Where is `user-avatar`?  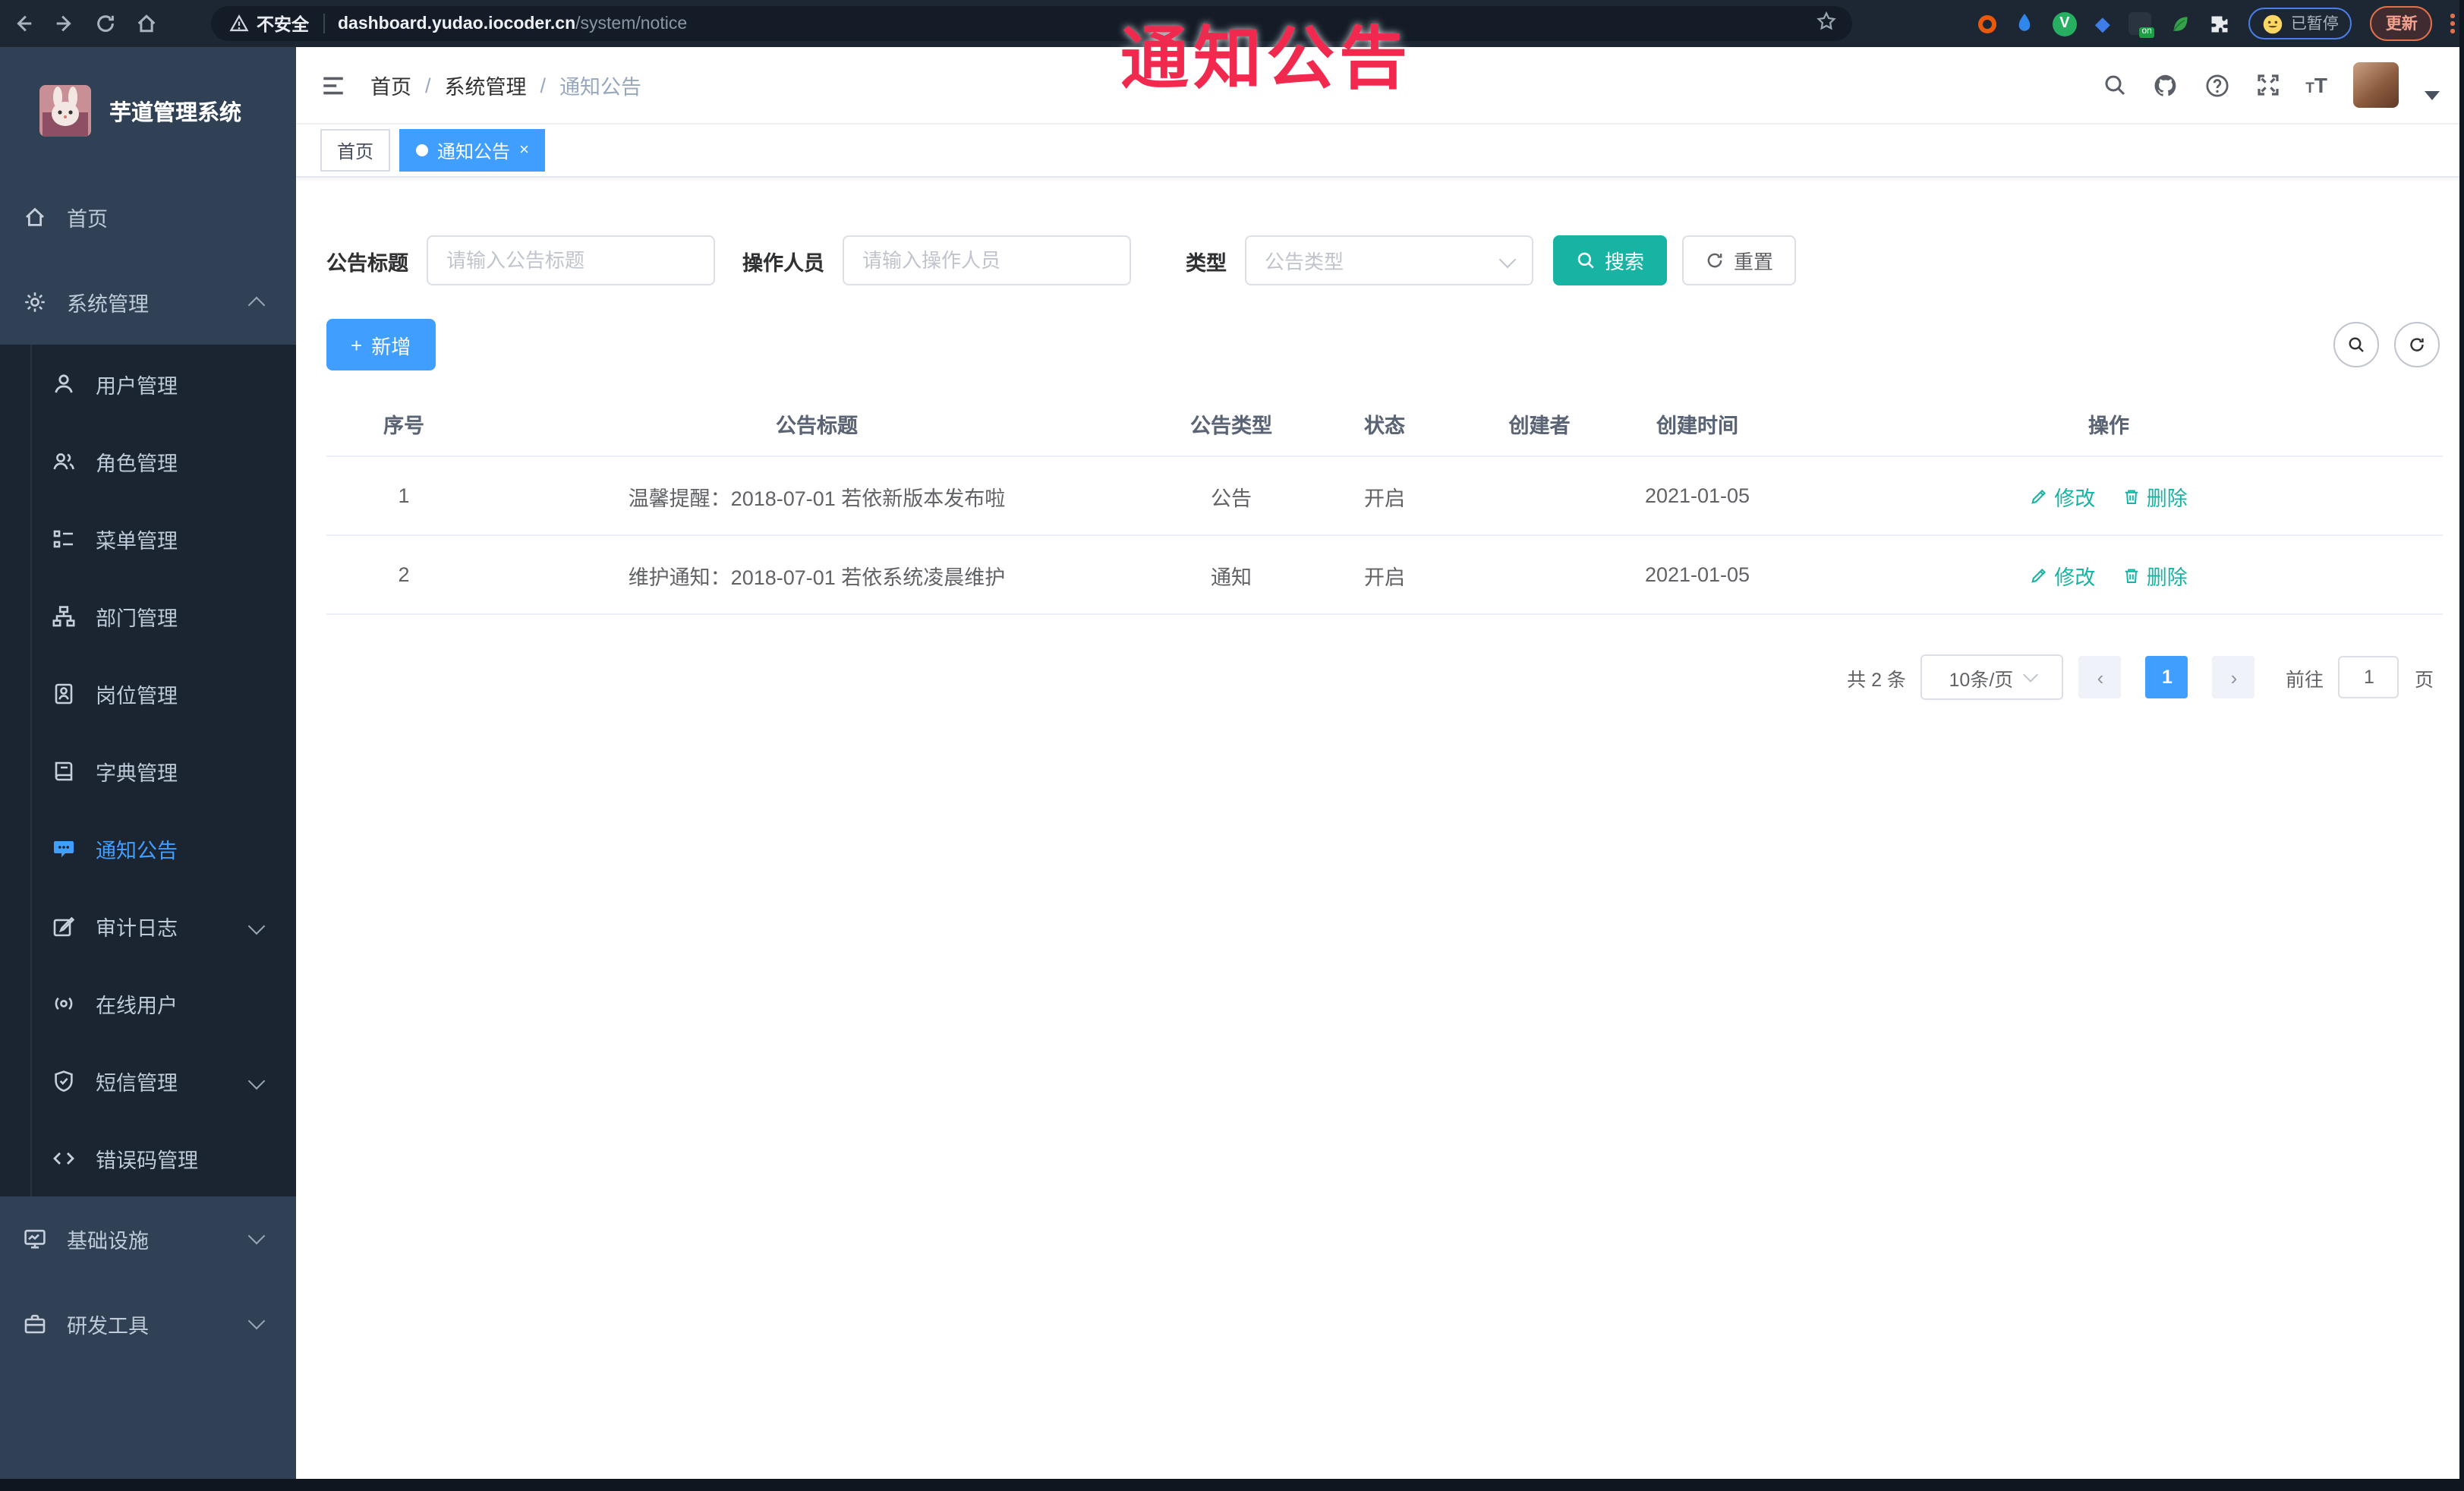 user-avatar is located at coordinates (2376, 85).